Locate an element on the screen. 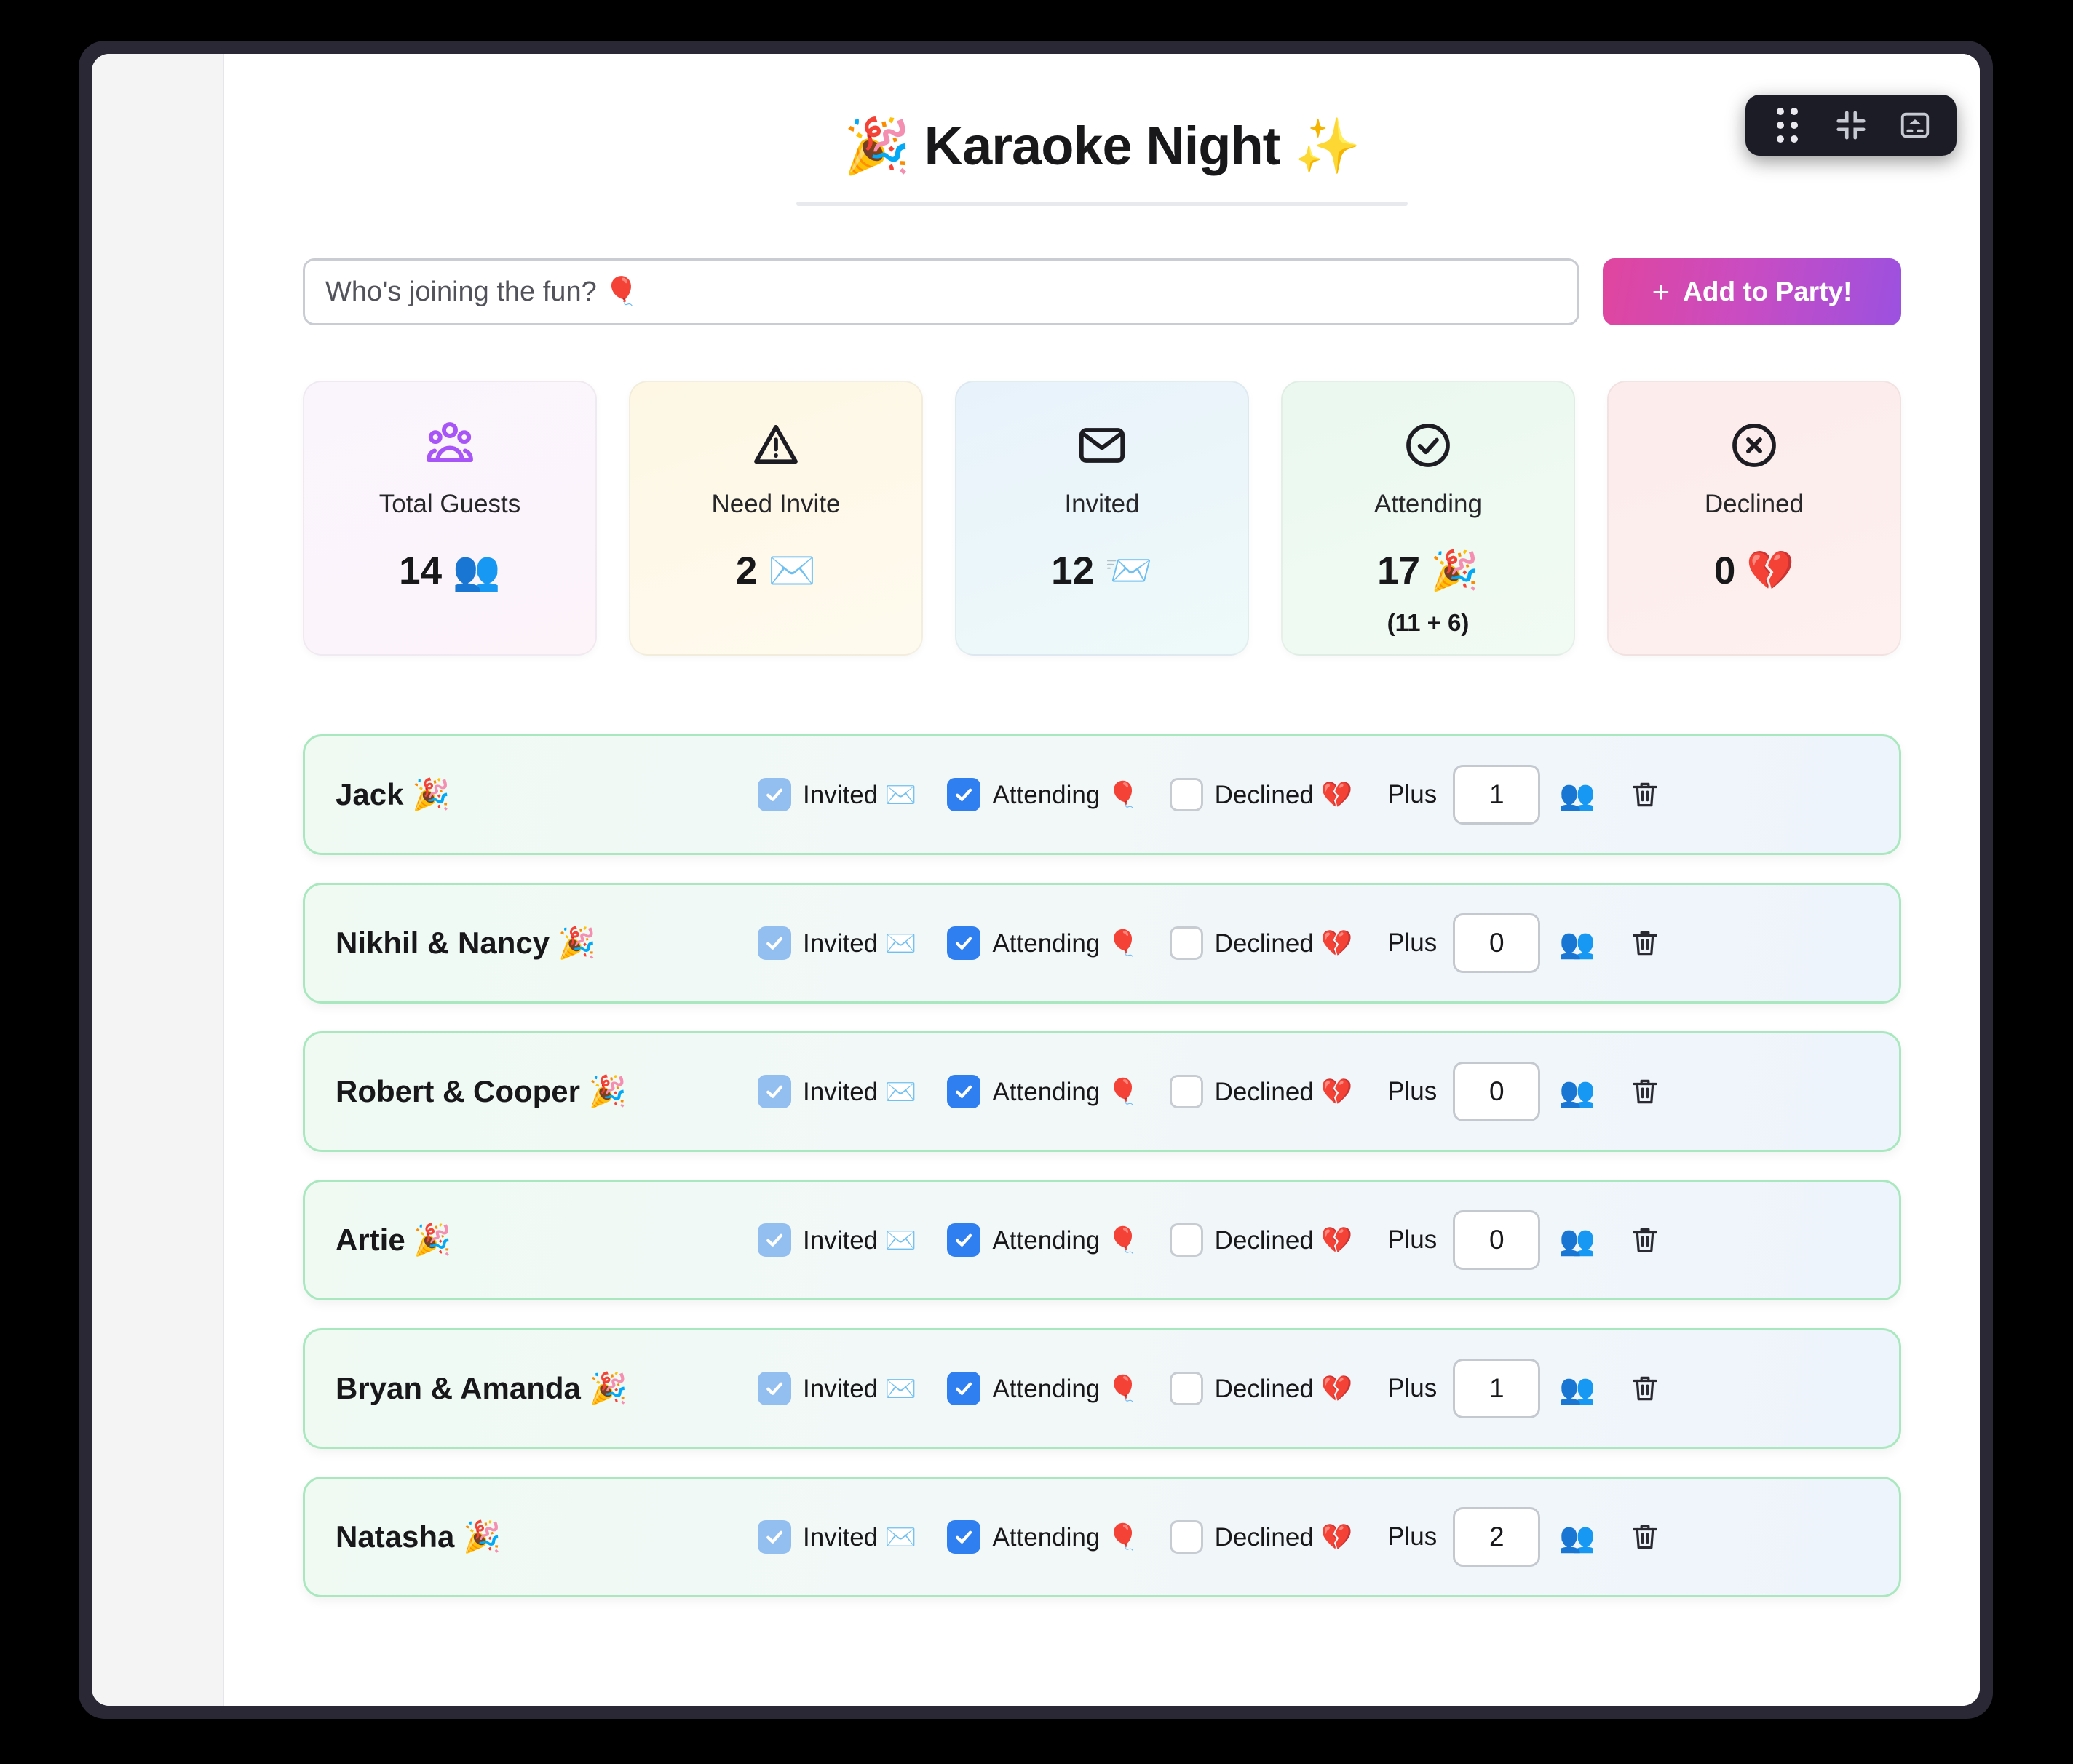 Image resolution: width=2073 pixels, height=1764 pixels. page-title: 🎉 Karaoke Night ✨ is located at coordinates (1102, 146).